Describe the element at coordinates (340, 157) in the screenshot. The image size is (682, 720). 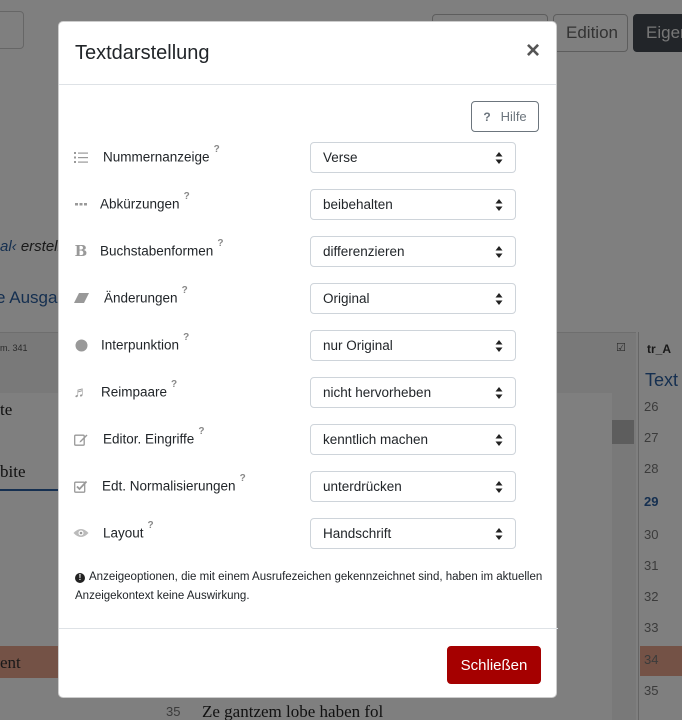
I see `select-value: Verse` at that location.